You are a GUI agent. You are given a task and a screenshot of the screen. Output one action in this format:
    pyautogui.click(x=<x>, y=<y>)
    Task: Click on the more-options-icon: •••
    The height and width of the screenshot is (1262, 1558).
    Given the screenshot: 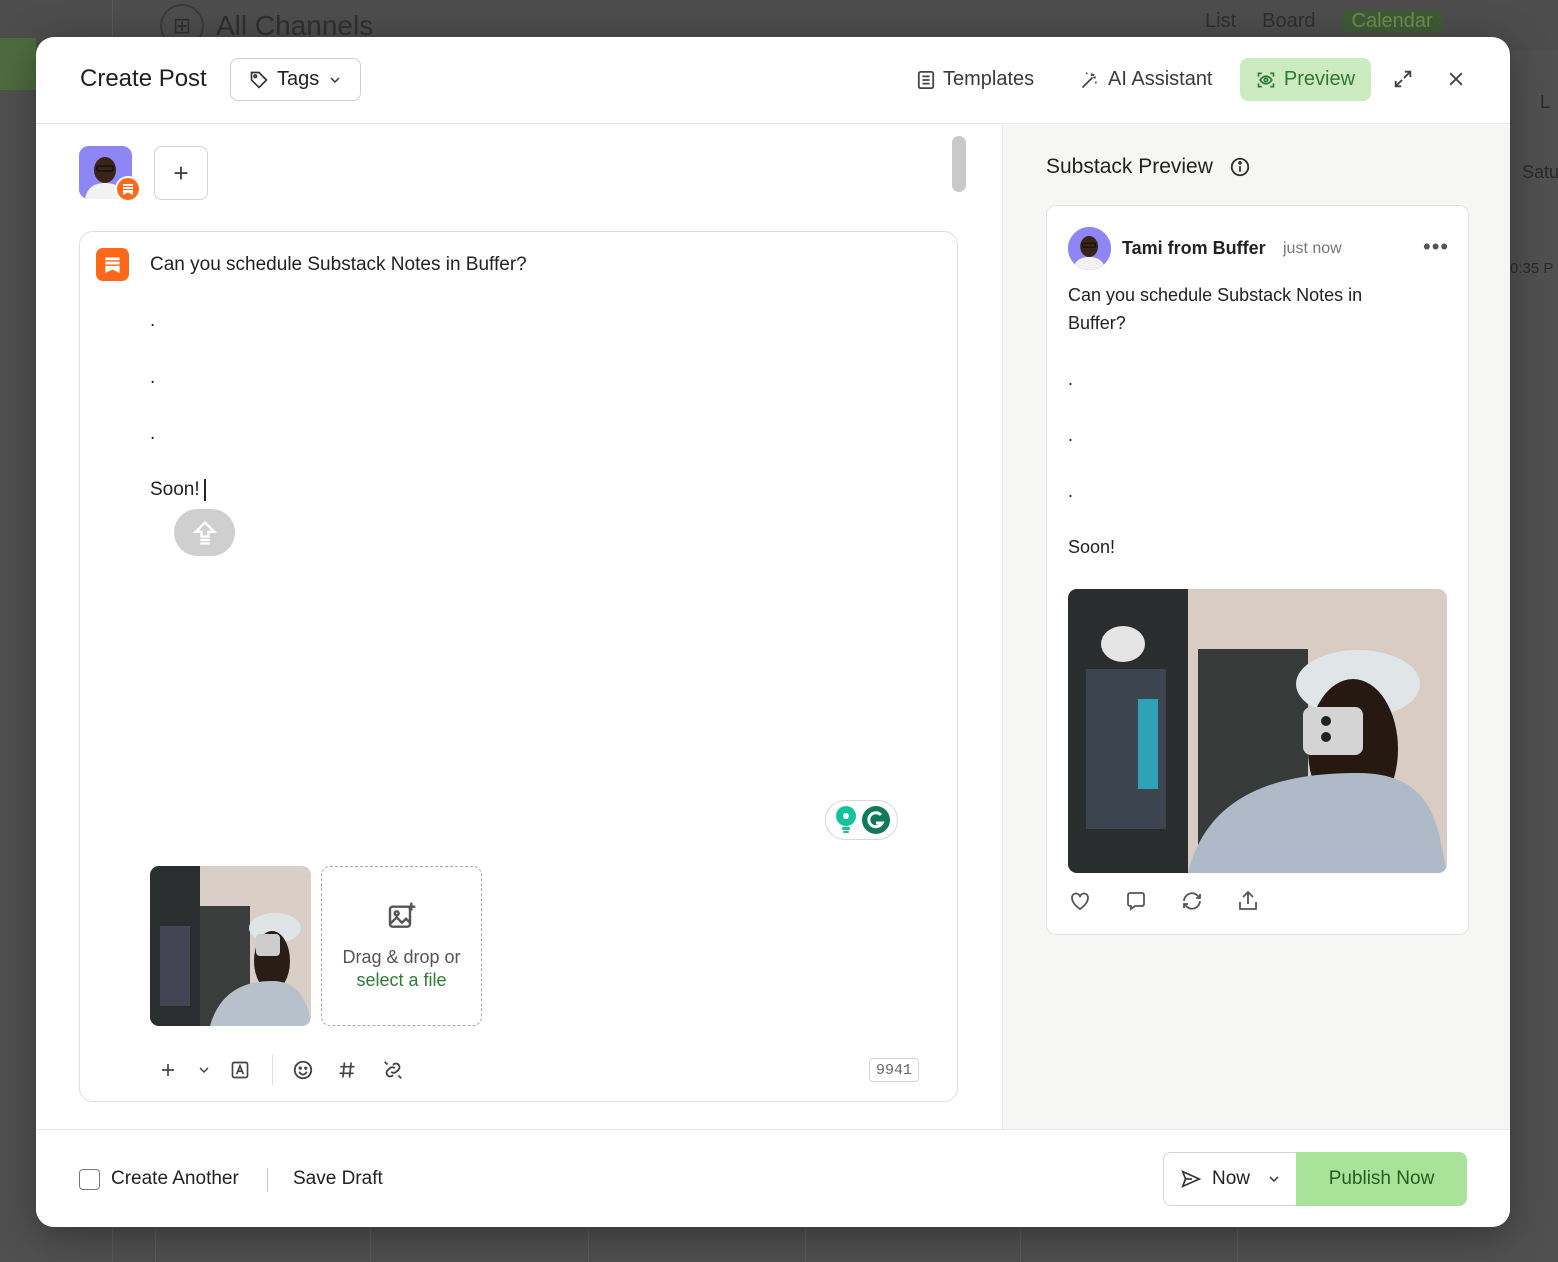 What is the action you would take?
    pyautogui.click(x=1436, y=247)
    